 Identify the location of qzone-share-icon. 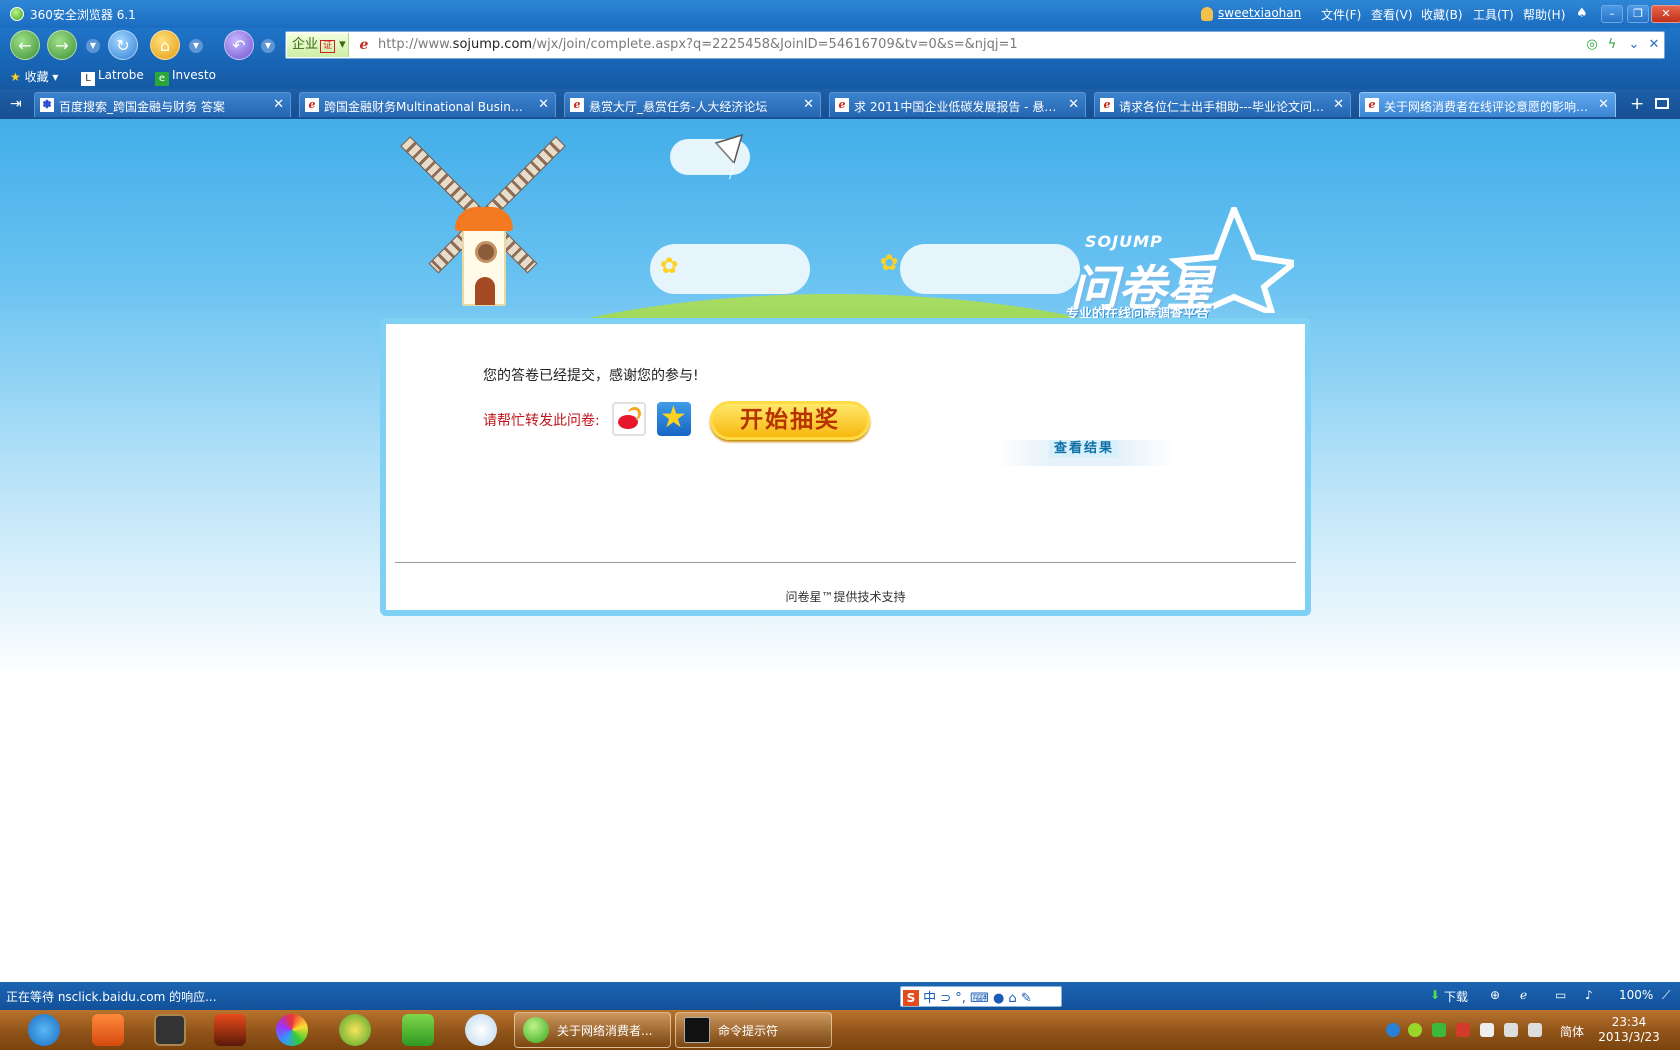
(674, 418).